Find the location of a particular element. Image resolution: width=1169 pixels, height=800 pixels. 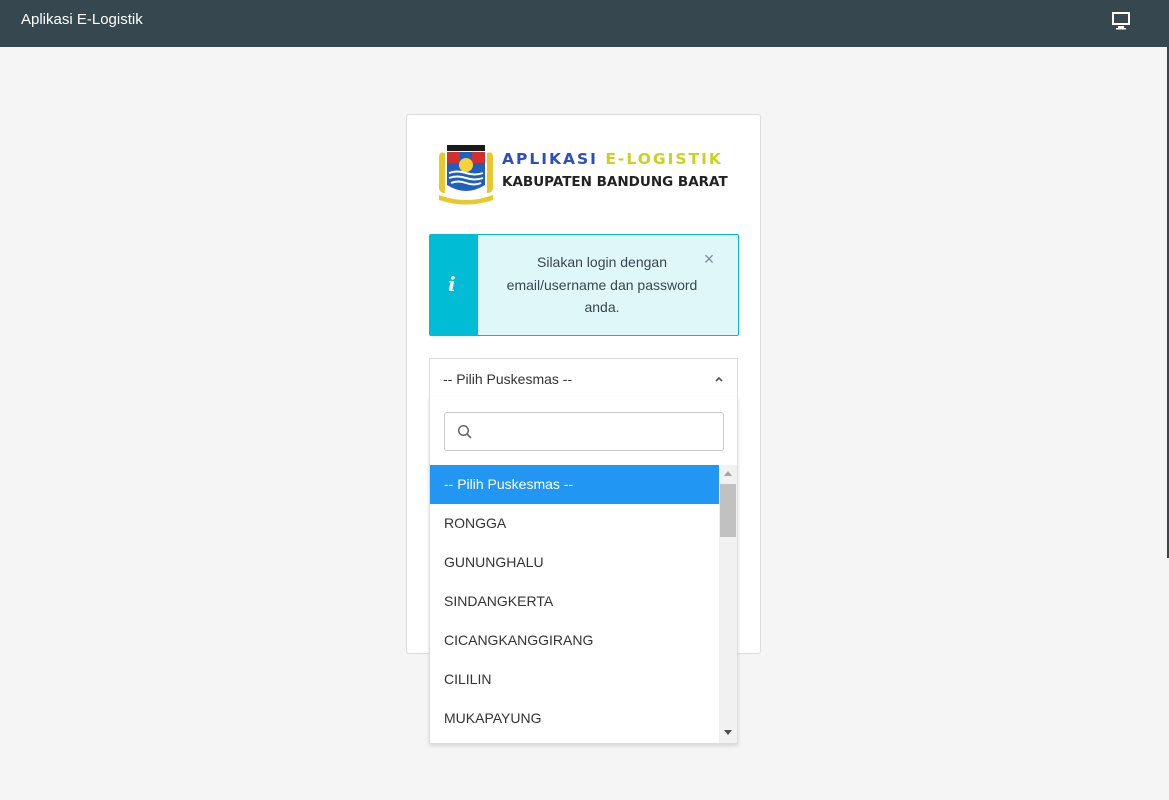

app-title: Aplikasi E-Logistik is located at coordinates (82, 20).